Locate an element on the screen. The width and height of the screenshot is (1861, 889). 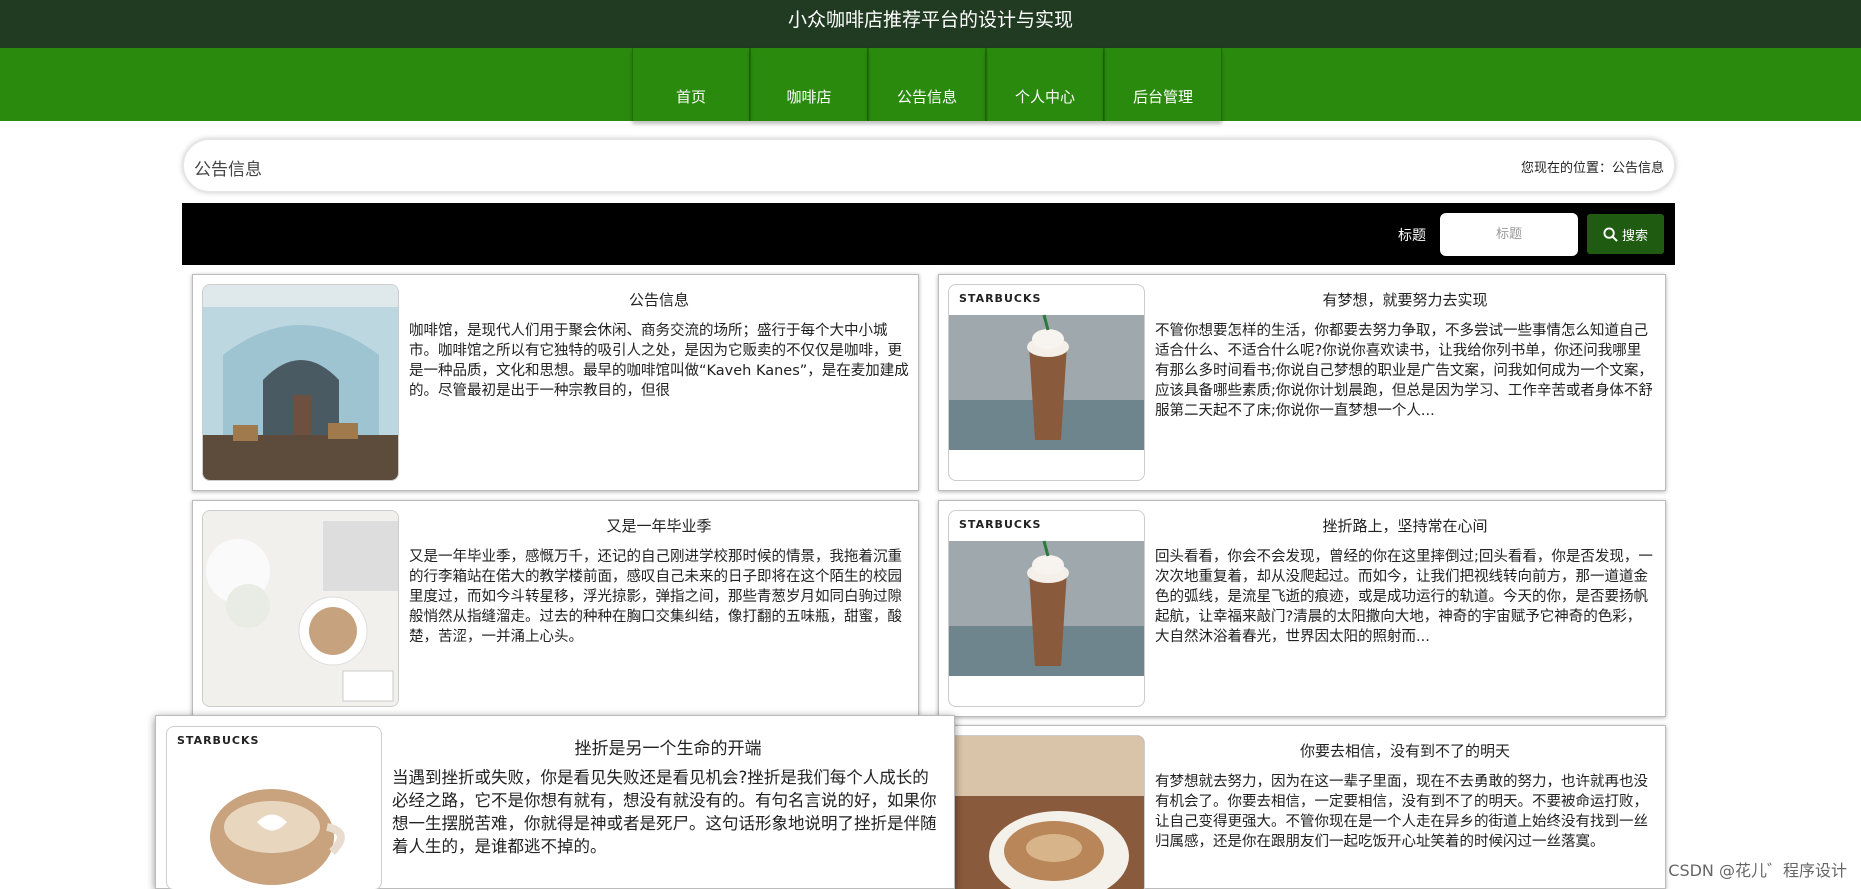
search-button-label: 搜索 is located at coordinates (1634, 236).